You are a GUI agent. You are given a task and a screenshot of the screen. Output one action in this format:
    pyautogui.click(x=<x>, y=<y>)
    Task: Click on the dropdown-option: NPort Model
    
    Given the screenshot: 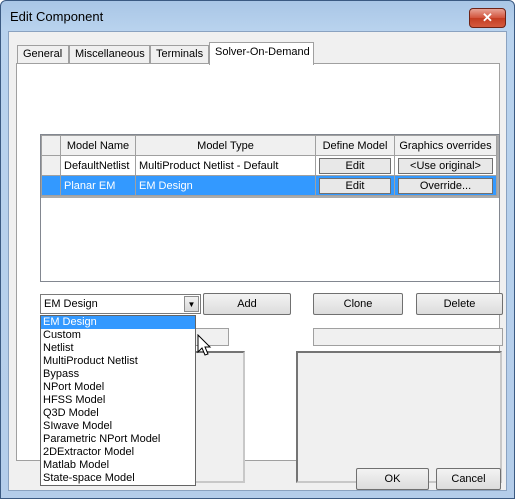 What is the action you would take?
    pyautogui.click(x=118, y=387)
    